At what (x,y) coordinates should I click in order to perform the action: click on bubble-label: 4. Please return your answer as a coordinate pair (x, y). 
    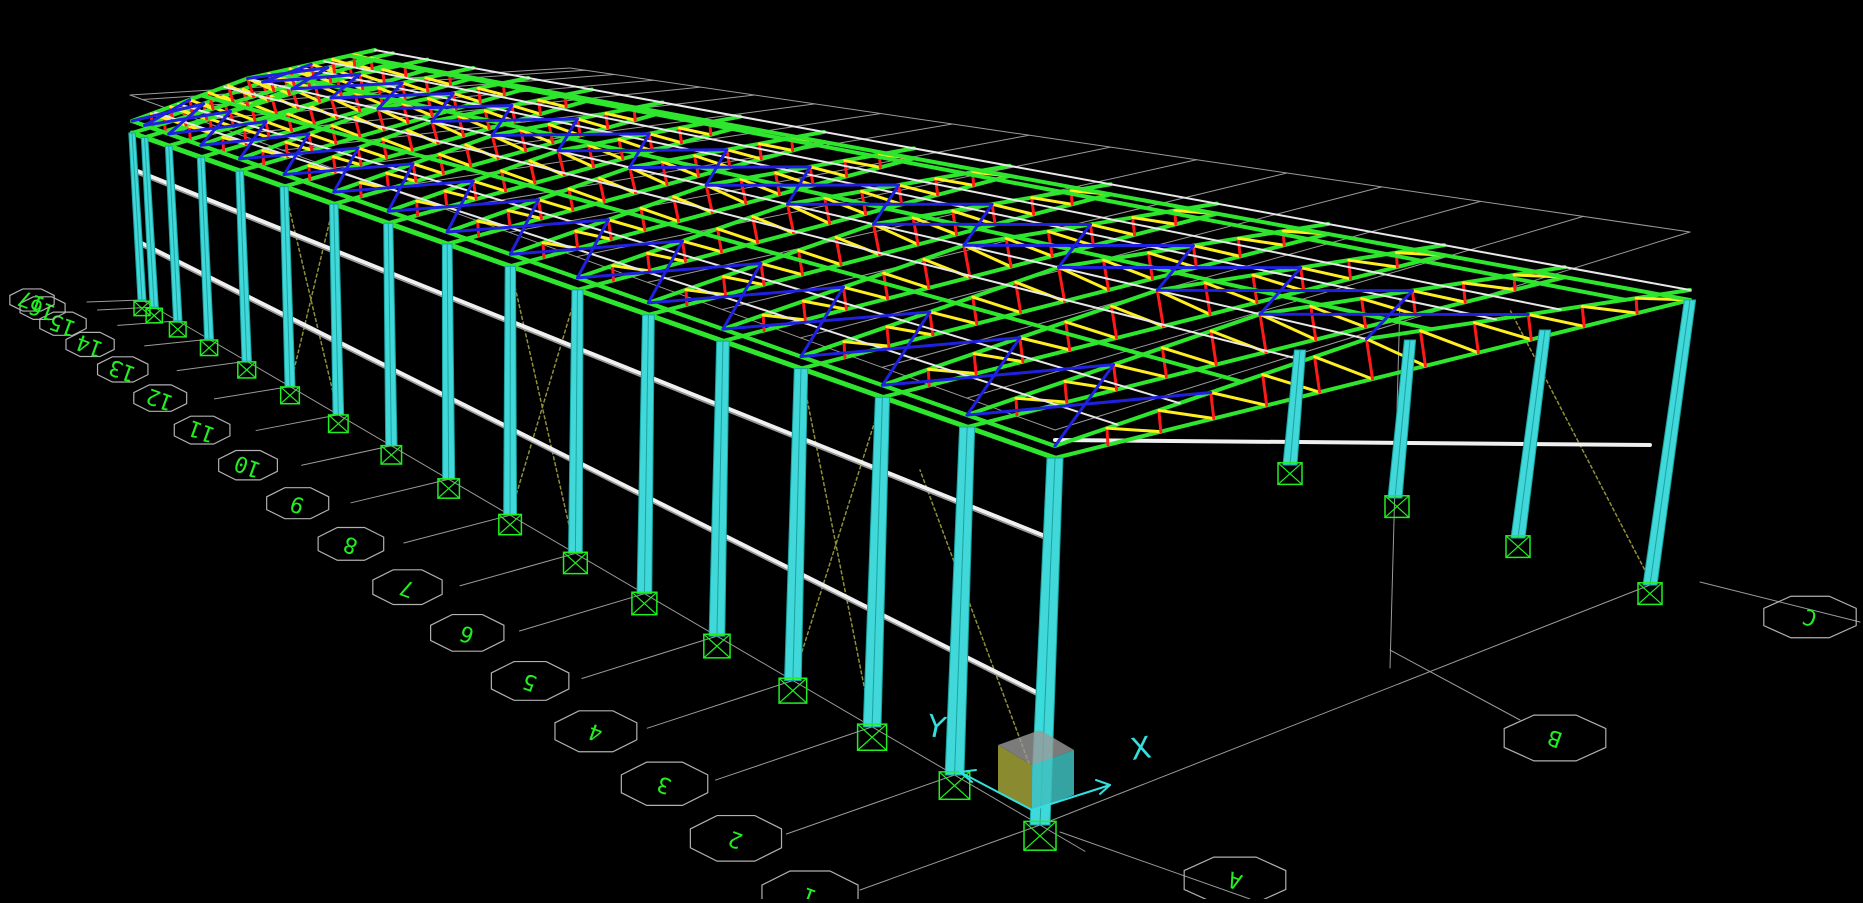
    Looking at the image, I should click on (595, 732).